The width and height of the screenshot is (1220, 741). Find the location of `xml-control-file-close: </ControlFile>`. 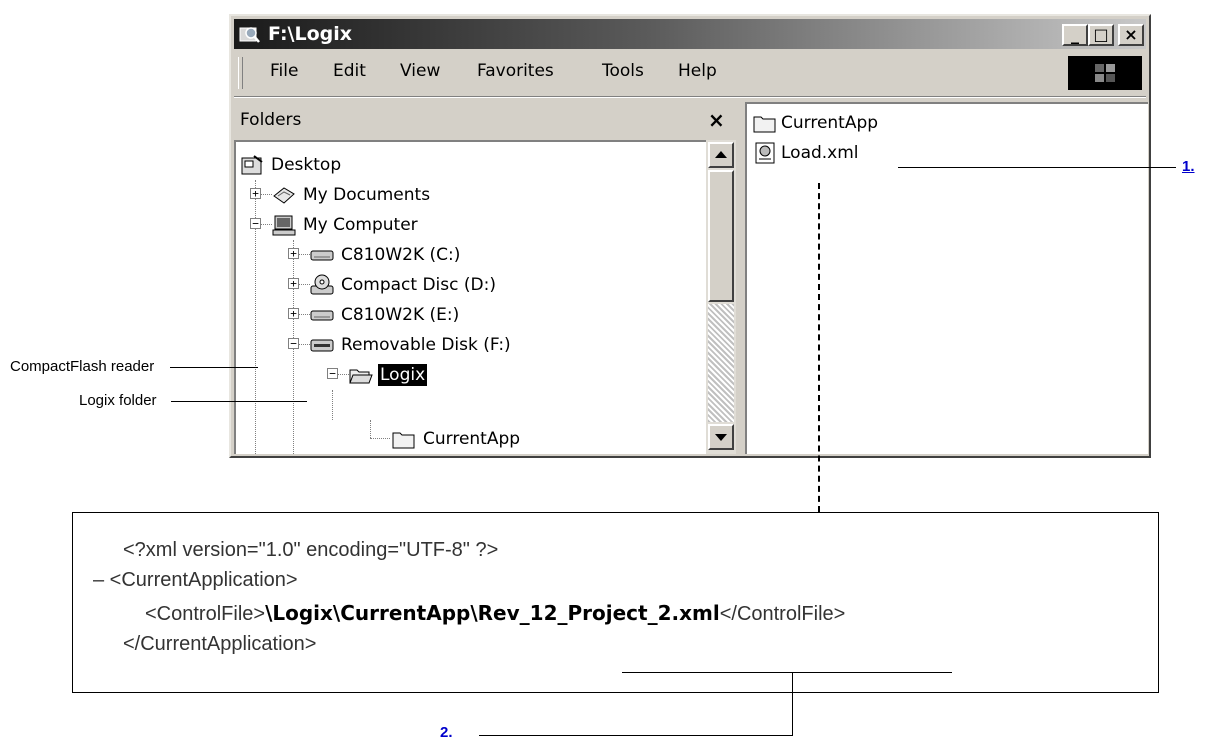

xml-control-file-close: </ControlFile> is located at coordinates (782, 614).